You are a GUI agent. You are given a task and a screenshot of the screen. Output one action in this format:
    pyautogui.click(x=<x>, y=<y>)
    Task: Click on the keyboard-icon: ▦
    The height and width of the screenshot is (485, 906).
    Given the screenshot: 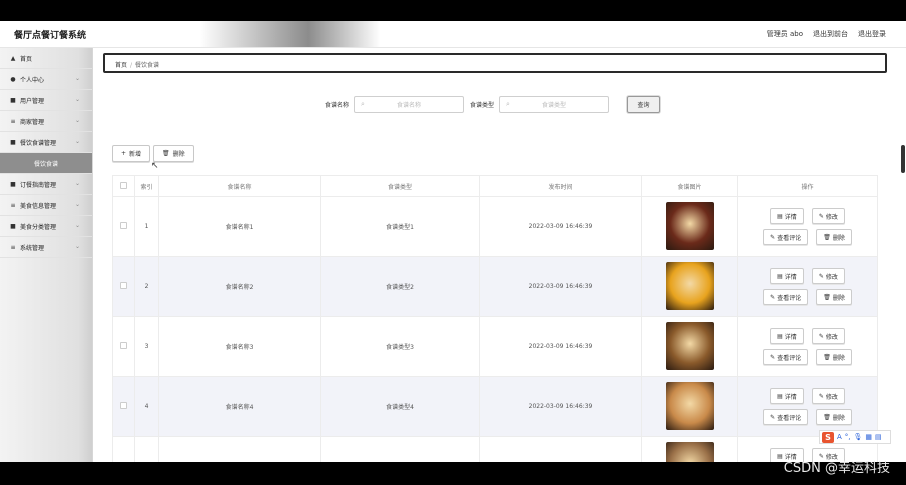 What is the action you would take?
    pyautogui.click(x=868, y=437)
    